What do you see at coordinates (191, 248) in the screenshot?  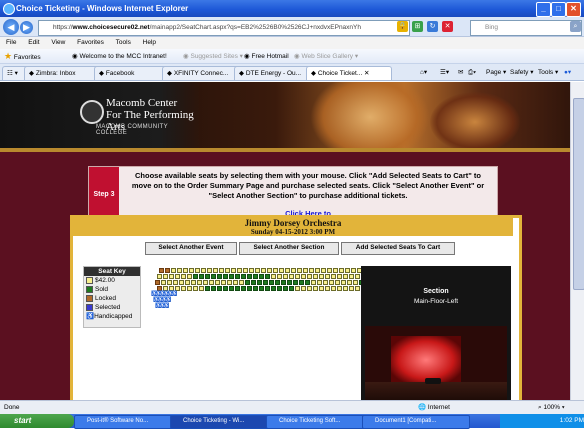 I see `select-another-event-button: Select Another Event` at bounding box center [191, 248].